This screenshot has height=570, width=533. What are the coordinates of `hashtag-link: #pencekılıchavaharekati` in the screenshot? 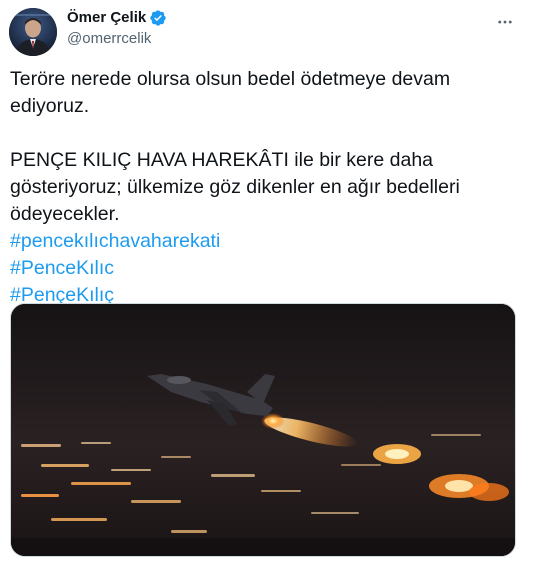 It's located at (260, 241).